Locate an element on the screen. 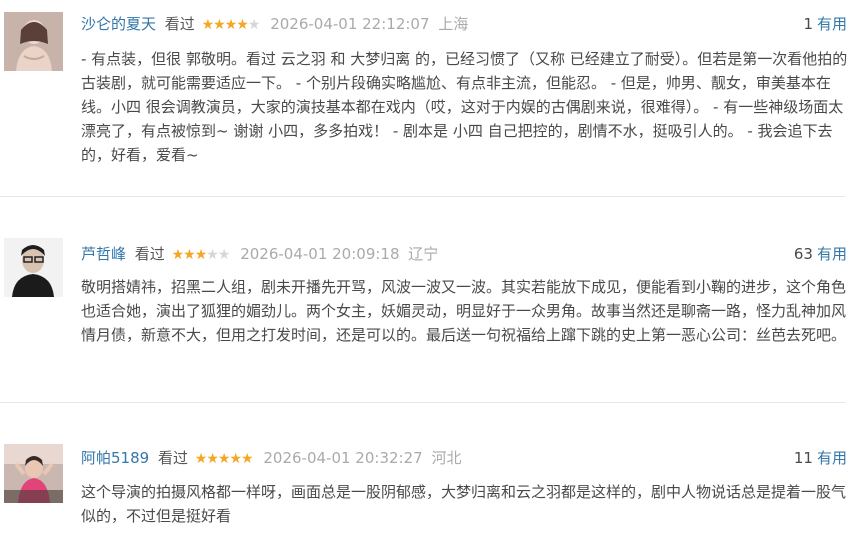 The image size is (865, 544). useful-vote: 1 有用 is located at coordinates (825, 24).